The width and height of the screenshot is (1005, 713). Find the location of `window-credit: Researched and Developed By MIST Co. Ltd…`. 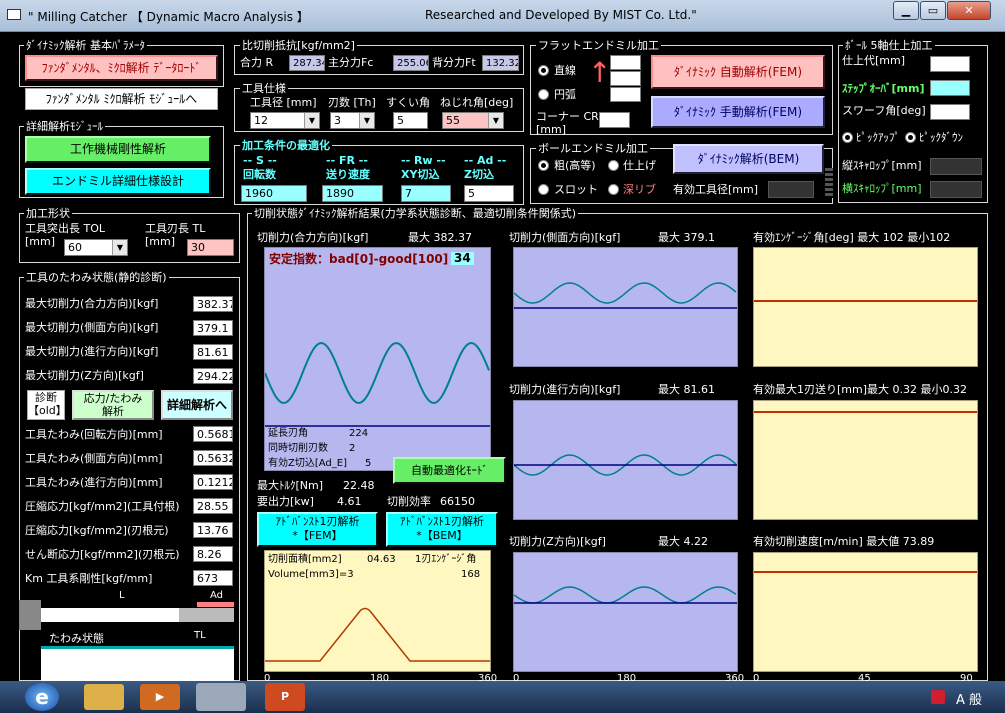

window-credit: Researched and Developed By MIST Co. Ltd… is located at coordinates (561, 15).